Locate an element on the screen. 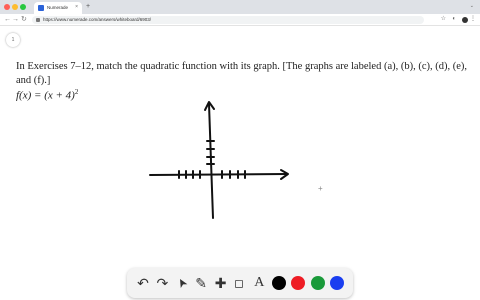 This screenshot has width=480, height=300. x-axis-arrowhead is located at coordinates (284, 174).